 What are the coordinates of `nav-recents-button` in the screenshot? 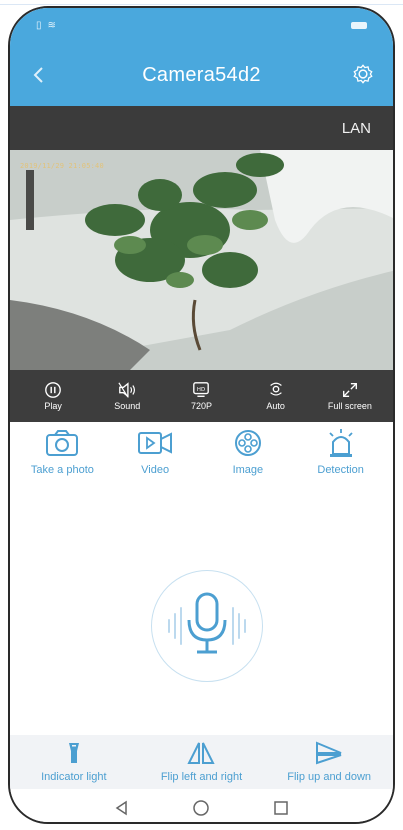 It's located at (281, 808).